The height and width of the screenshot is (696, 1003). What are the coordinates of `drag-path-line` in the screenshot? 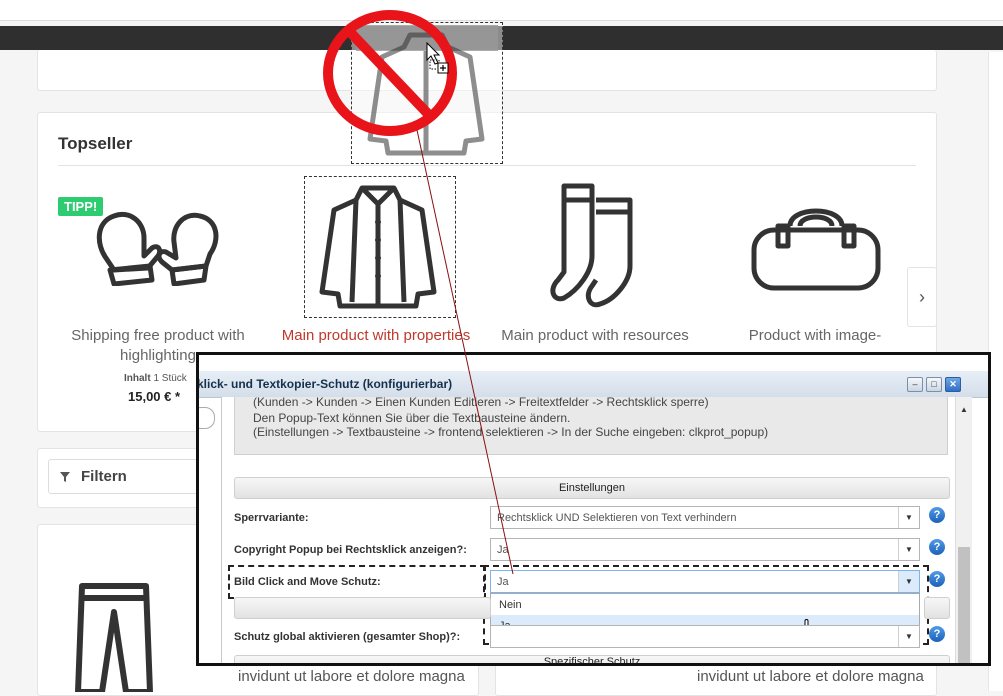 It's located at (465, 352).